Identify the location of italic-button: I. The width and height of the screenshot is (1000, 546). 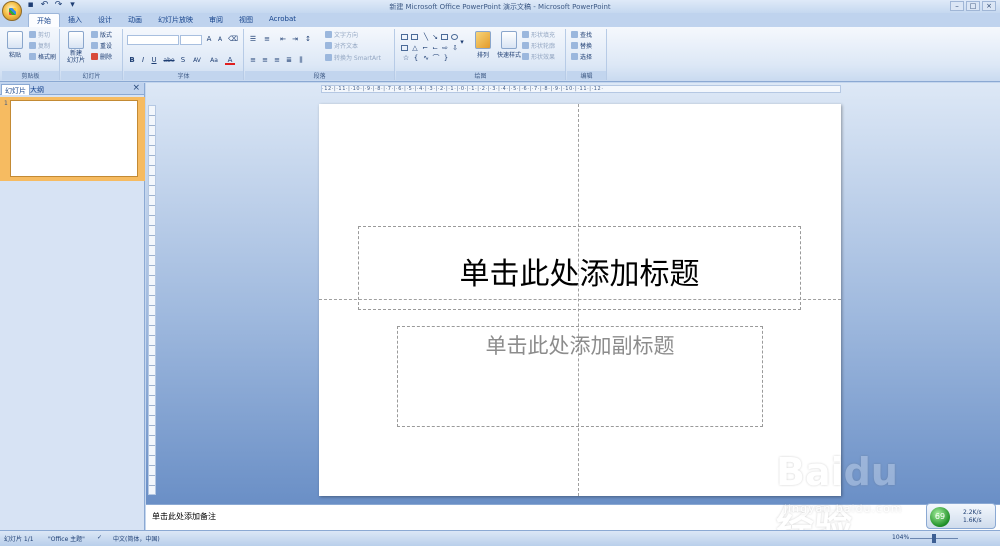
(143, 60).